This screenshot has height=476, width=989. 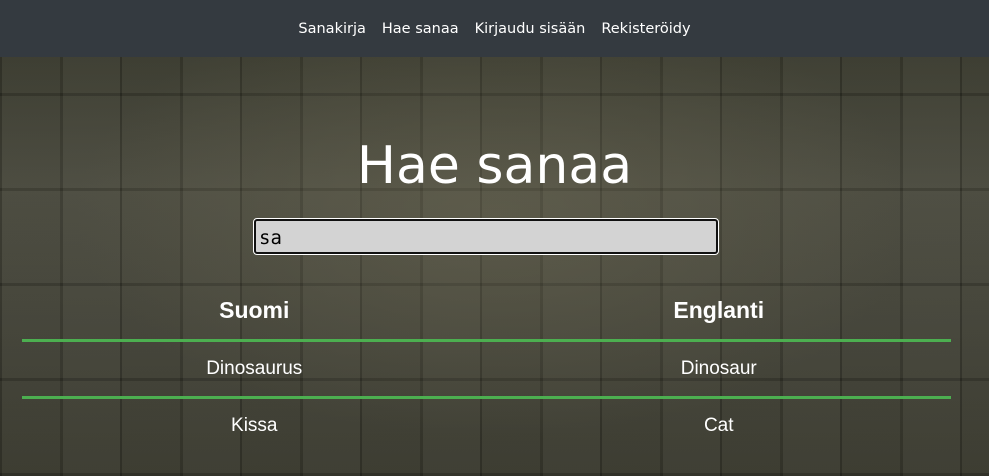 I want to click on nav-link-sanakirja: Sanakirja, so click(x=331, y=29).